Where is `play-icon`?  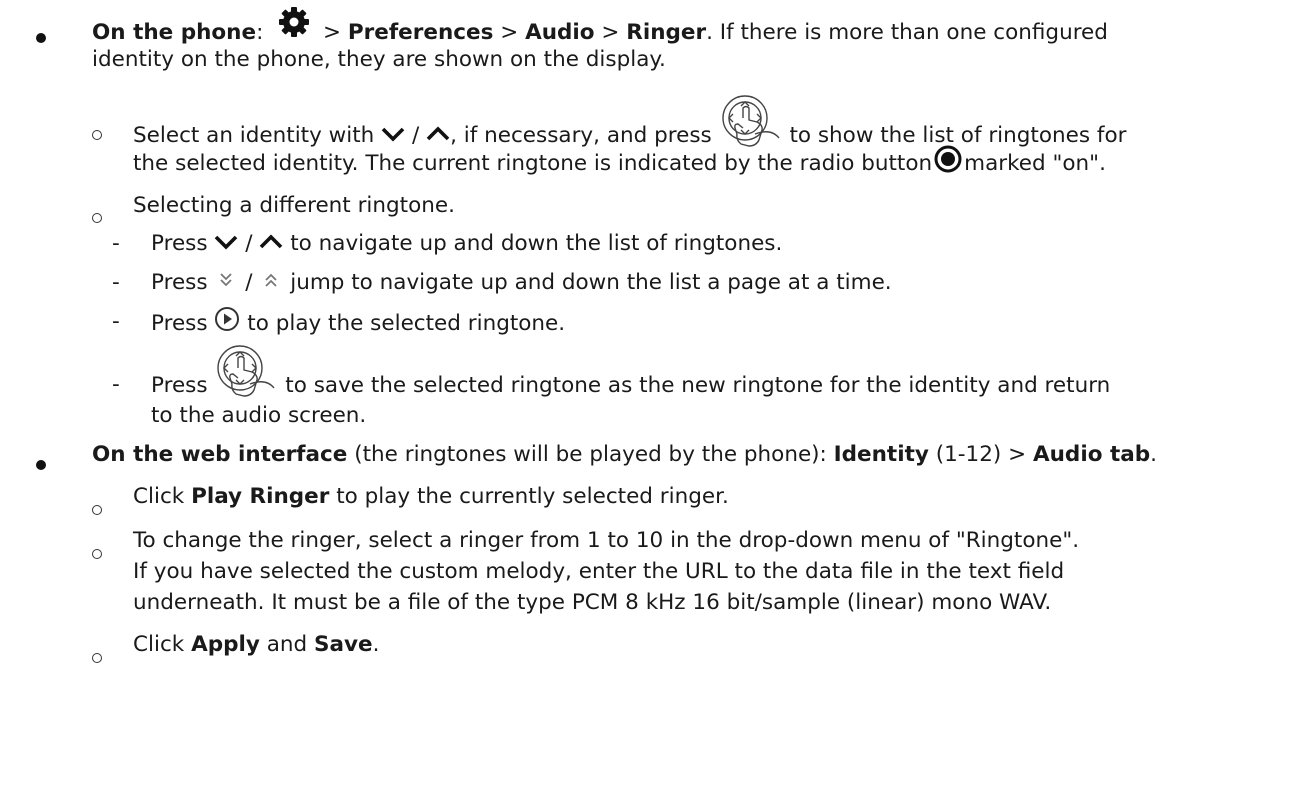
play-icon is located at coordinates (227, 324).